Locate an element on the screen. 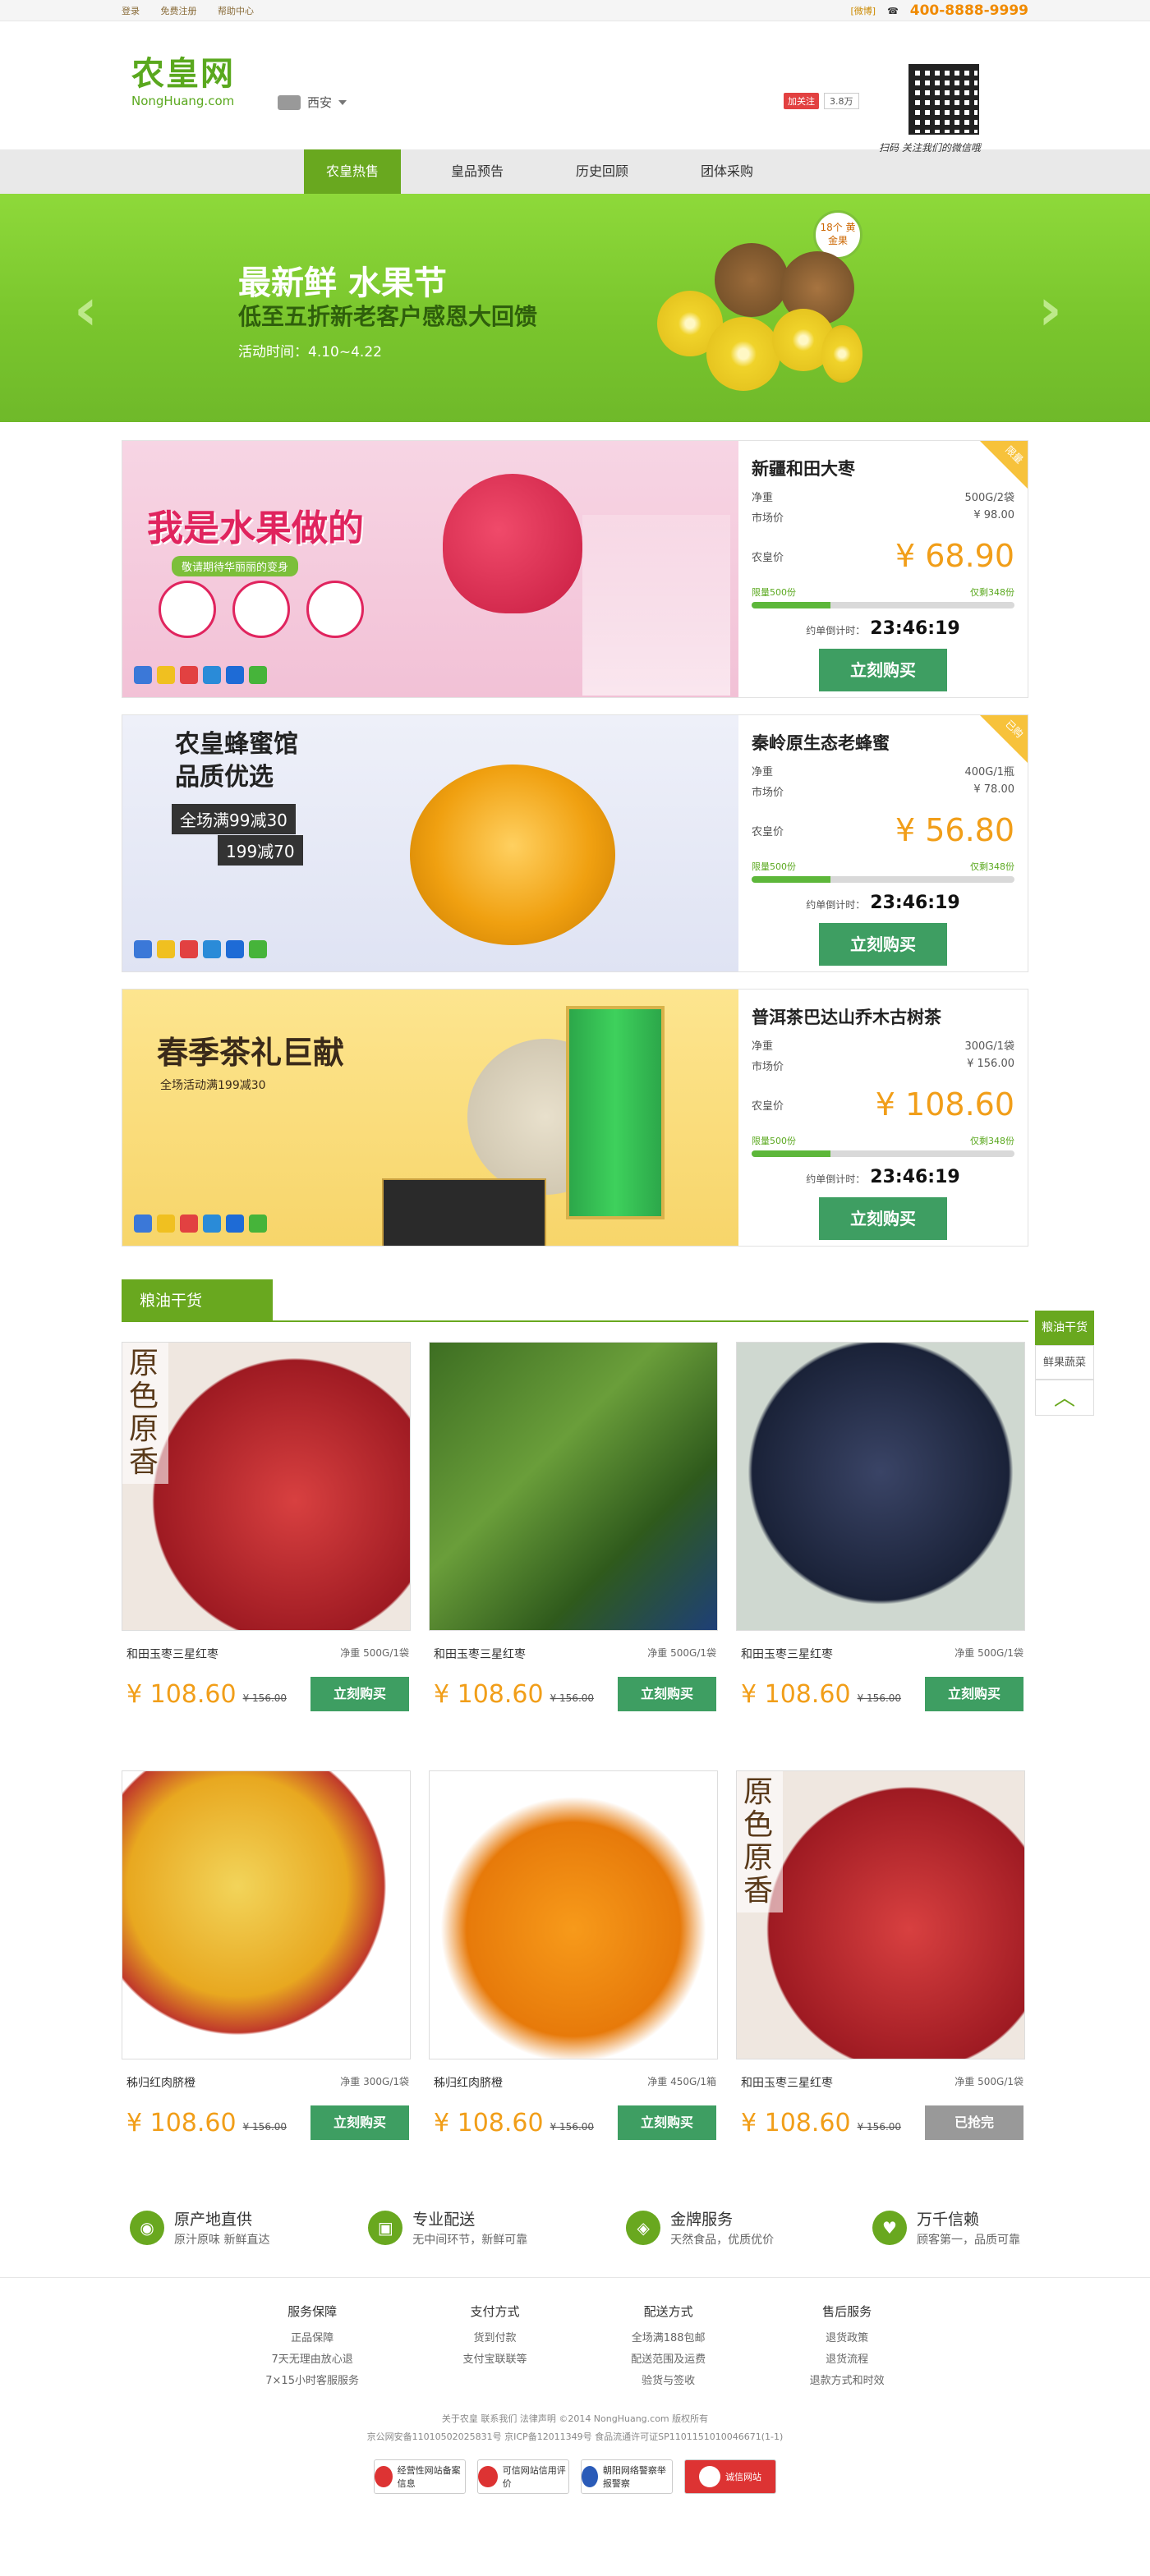 The width and height of the screenshot is (1150, 2576). deal-market-price: ¥ 78.00 is located at coordinates (993, 789).